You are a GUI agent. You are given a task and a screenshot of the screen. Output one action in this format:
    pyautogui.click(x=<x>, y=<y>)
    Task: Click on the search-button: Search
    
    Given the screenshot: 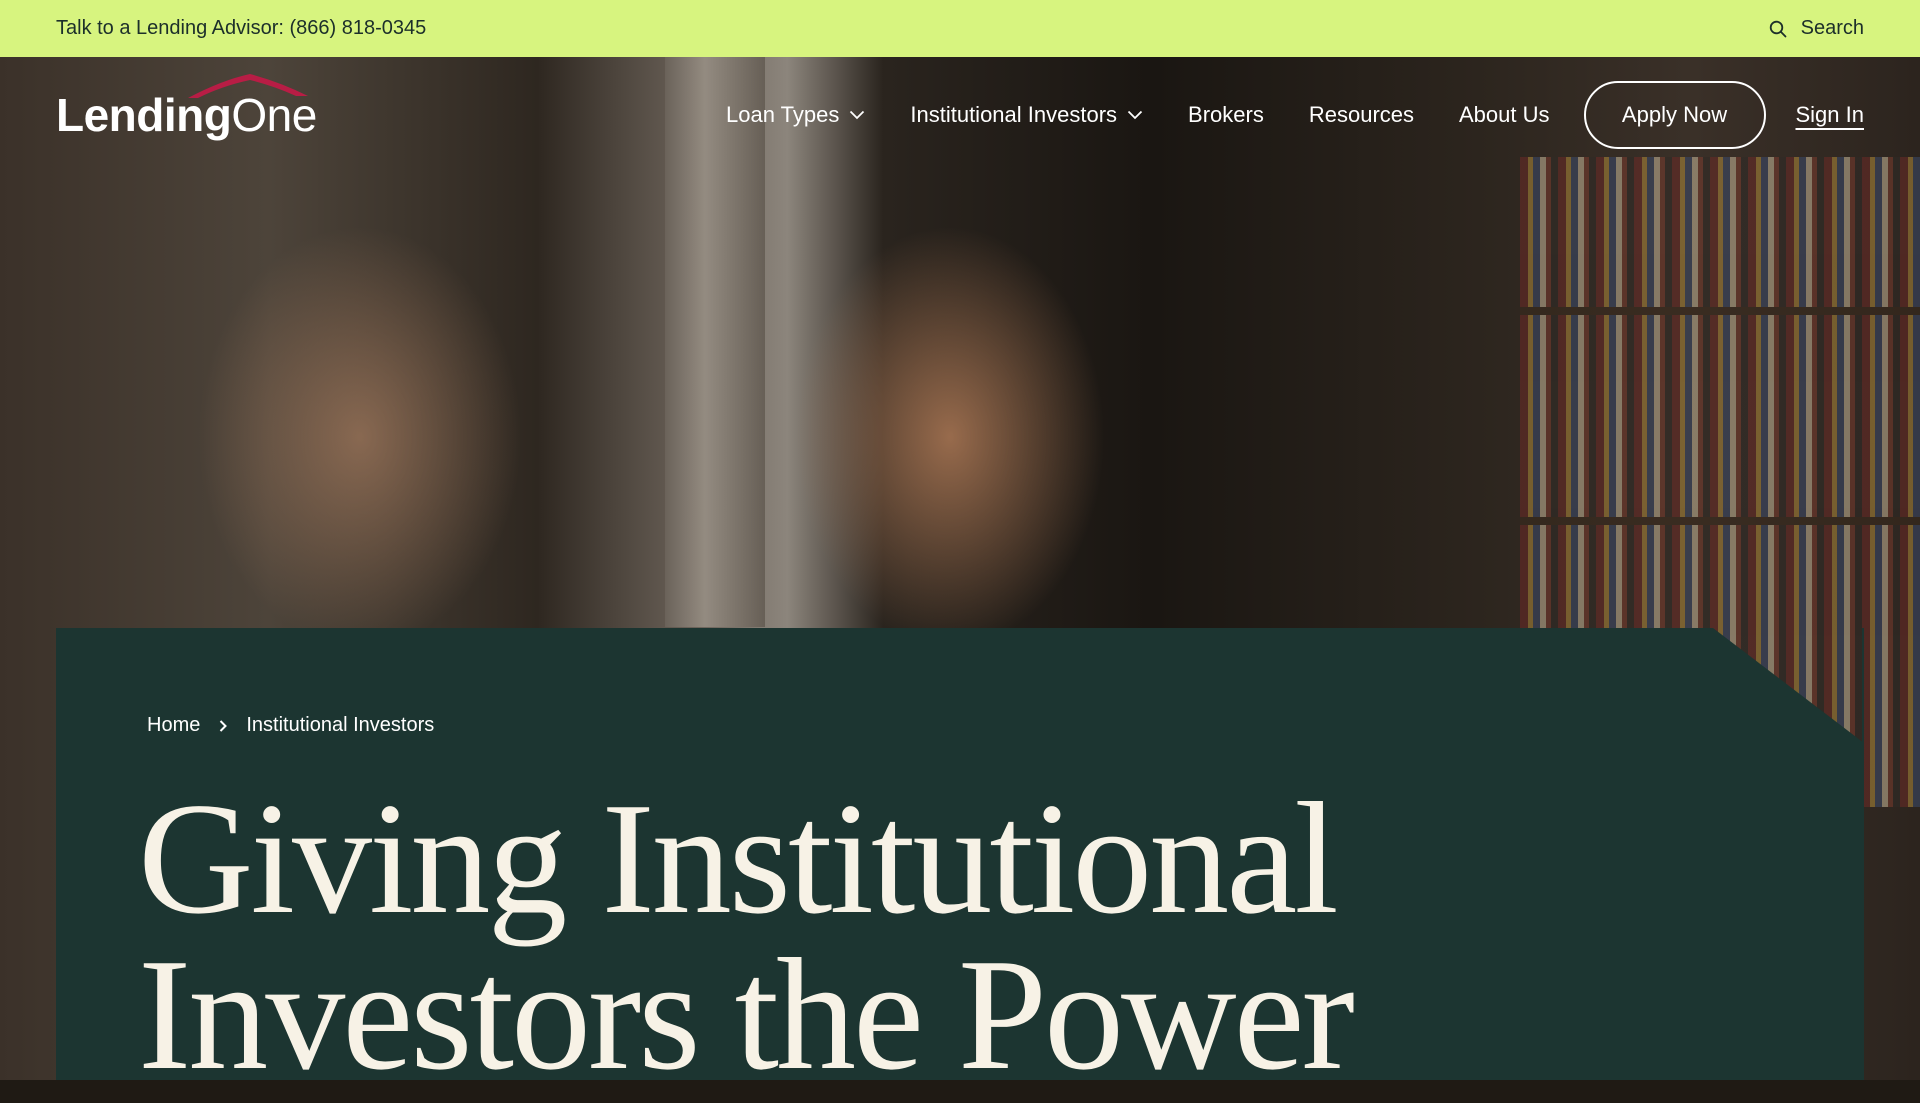 What is the action you would take?
    pyautogui.click(x=1816, y=28)
    